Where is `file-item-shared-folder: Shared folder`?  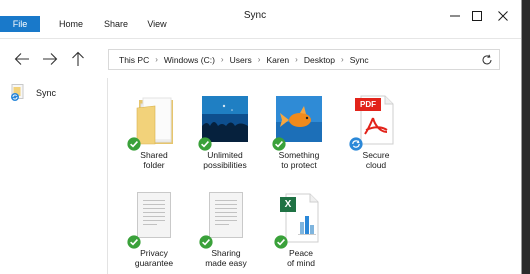 file-item-shared-folder: Shared folder is located at coordinates (154, 132).